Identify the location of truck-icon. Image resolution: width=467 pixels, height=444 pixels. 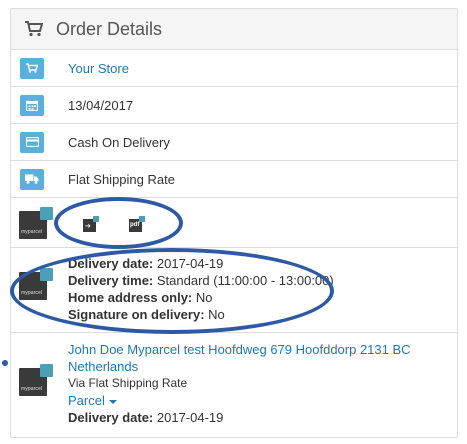
(32, 179).